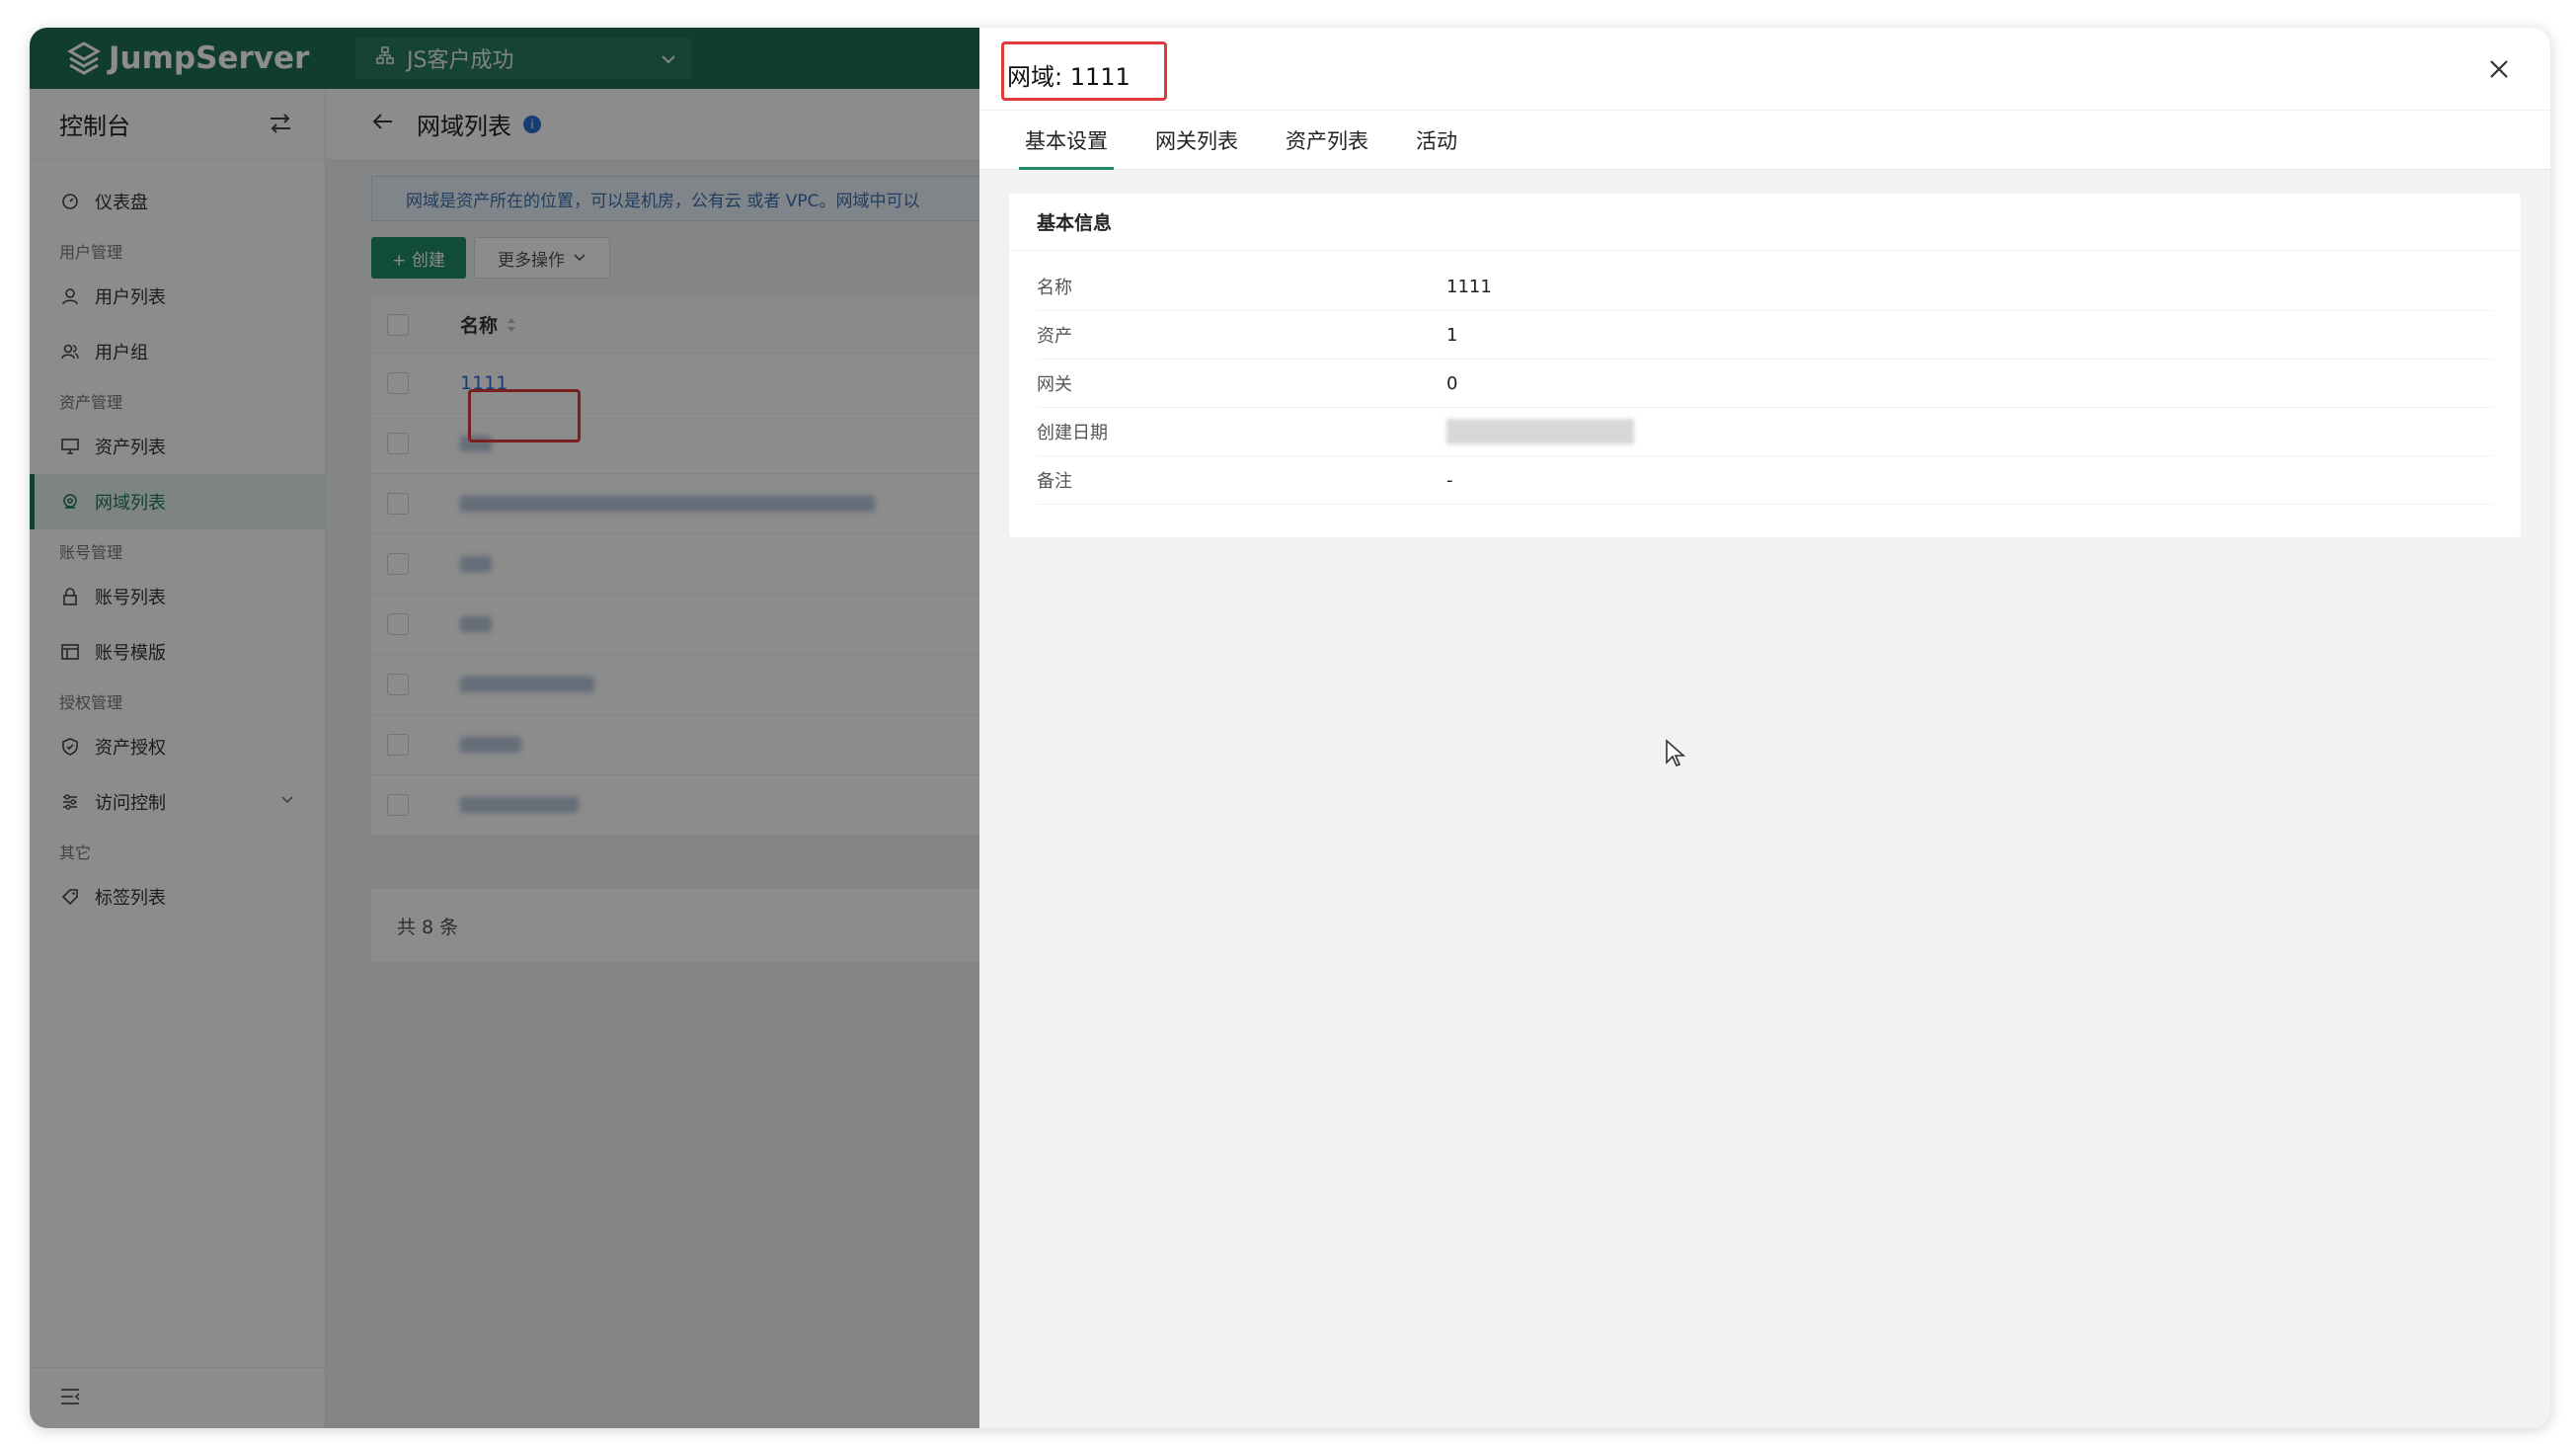  I want to click on detail-label: 创建日期, so click(1072, 433).